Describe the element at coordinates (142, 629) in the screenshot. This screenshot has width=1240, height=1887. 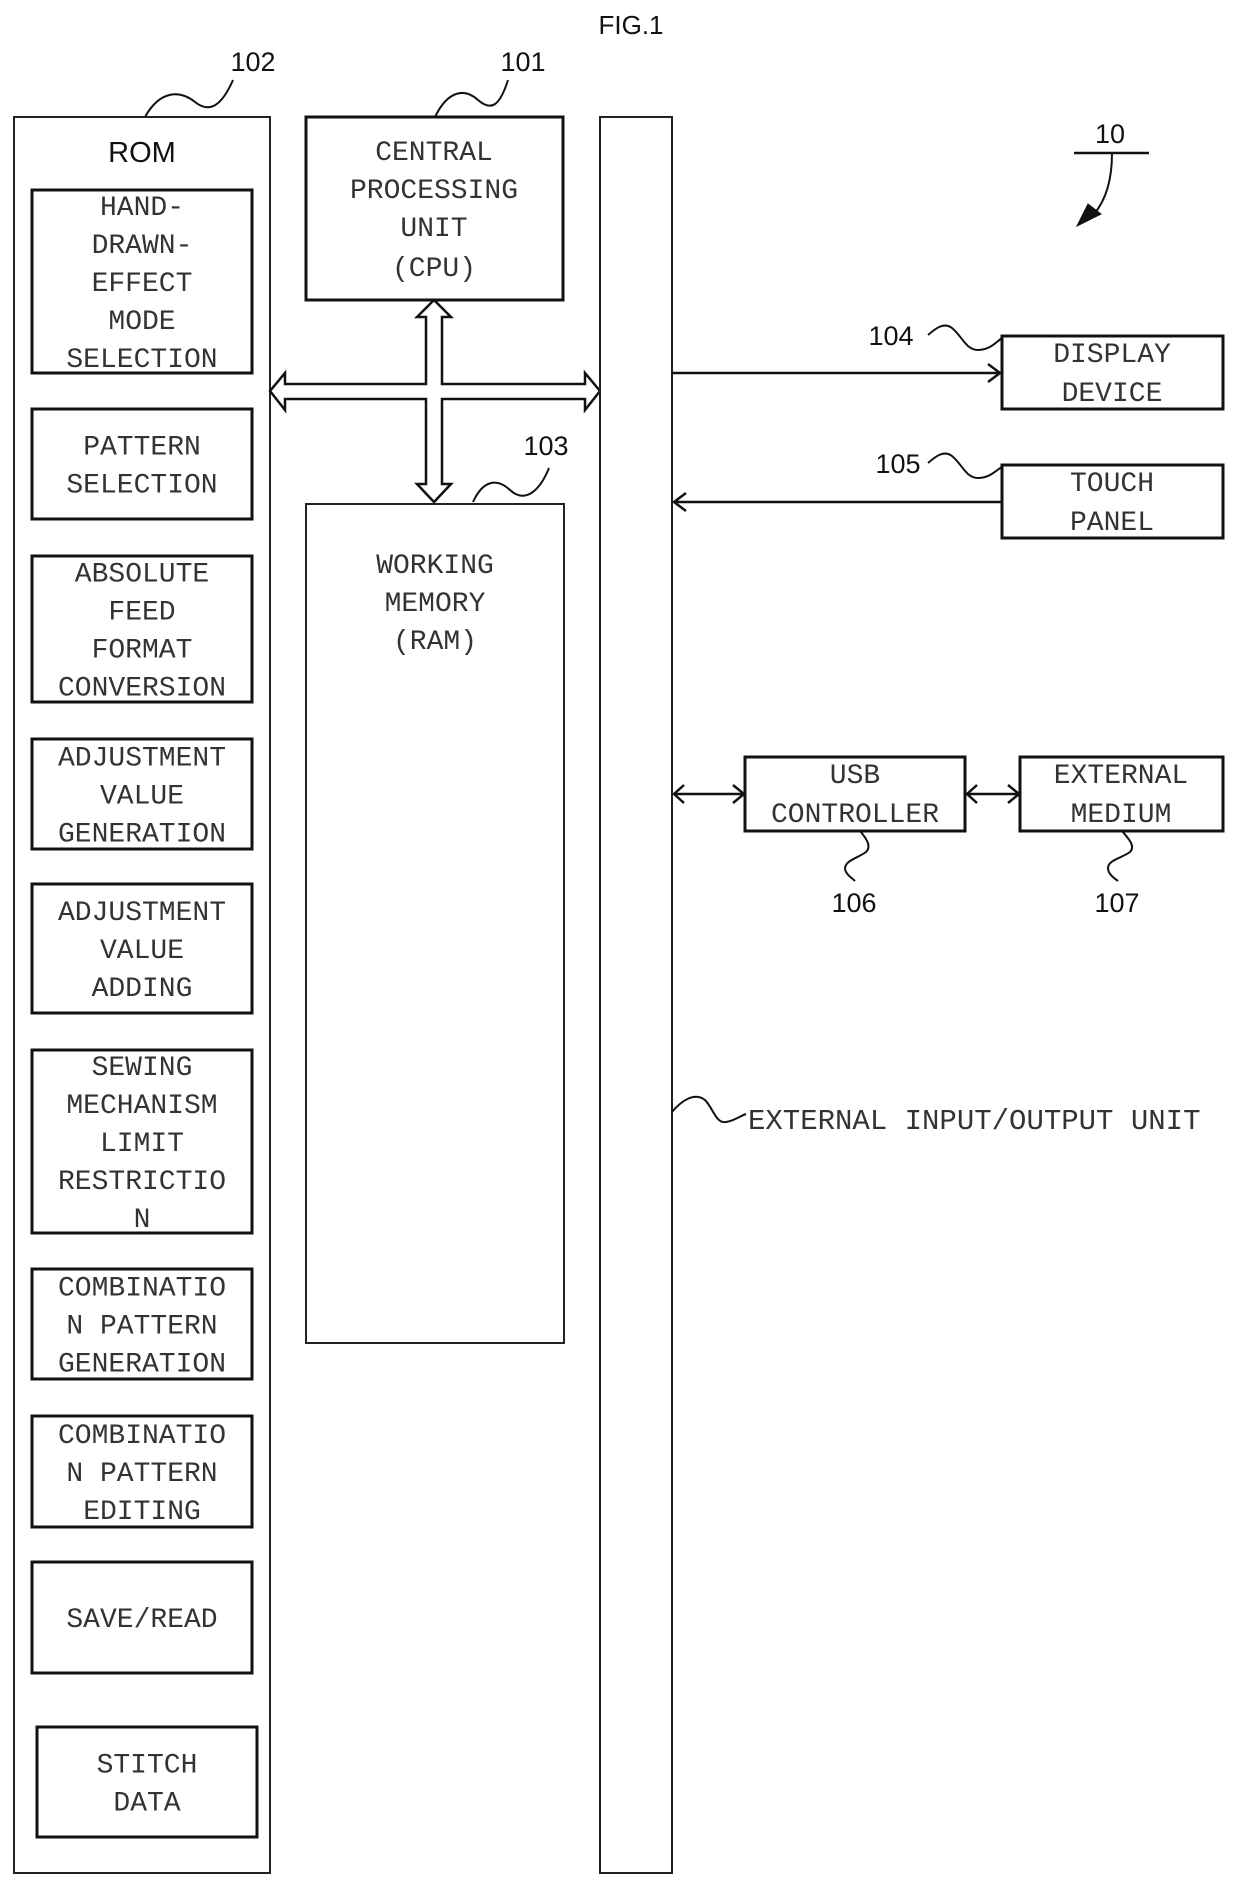
I see `rom-module: ABSOLUTE FEED FORMAT CONVERSION` at that location.